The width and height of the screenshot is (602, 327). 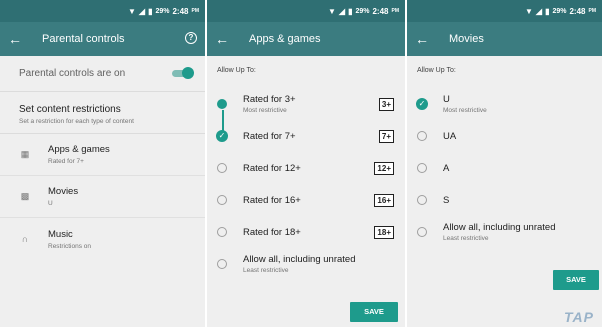 What do you see at coordinates (102, 197) in the screenshot?
I see `category-movies: ▩ Movies U` at bounding box center [102, 197].